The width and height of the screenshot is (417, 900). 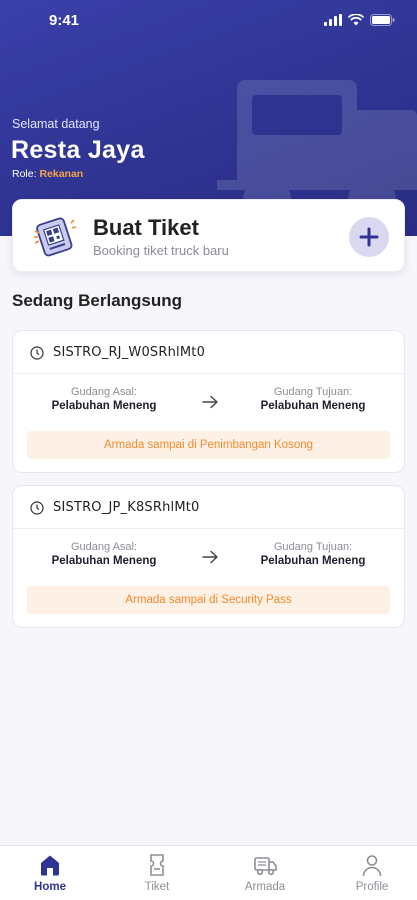 I want to click on status-icons, so click(x=359, y=20).